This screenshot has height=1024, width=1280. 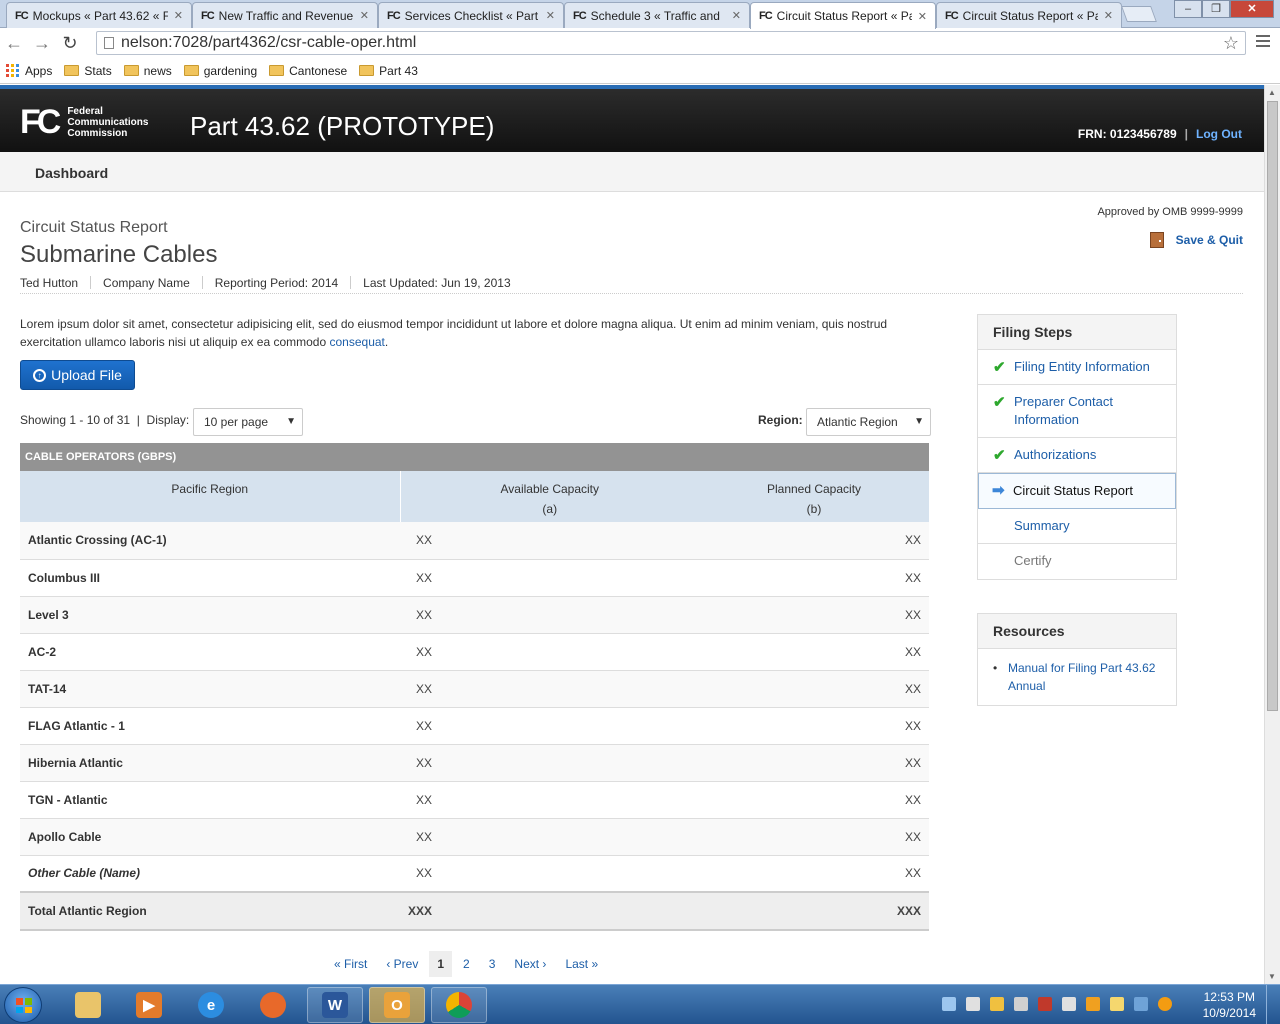 I want to click on step-label: Filing Entity Information, so click(x=1082, y=366).